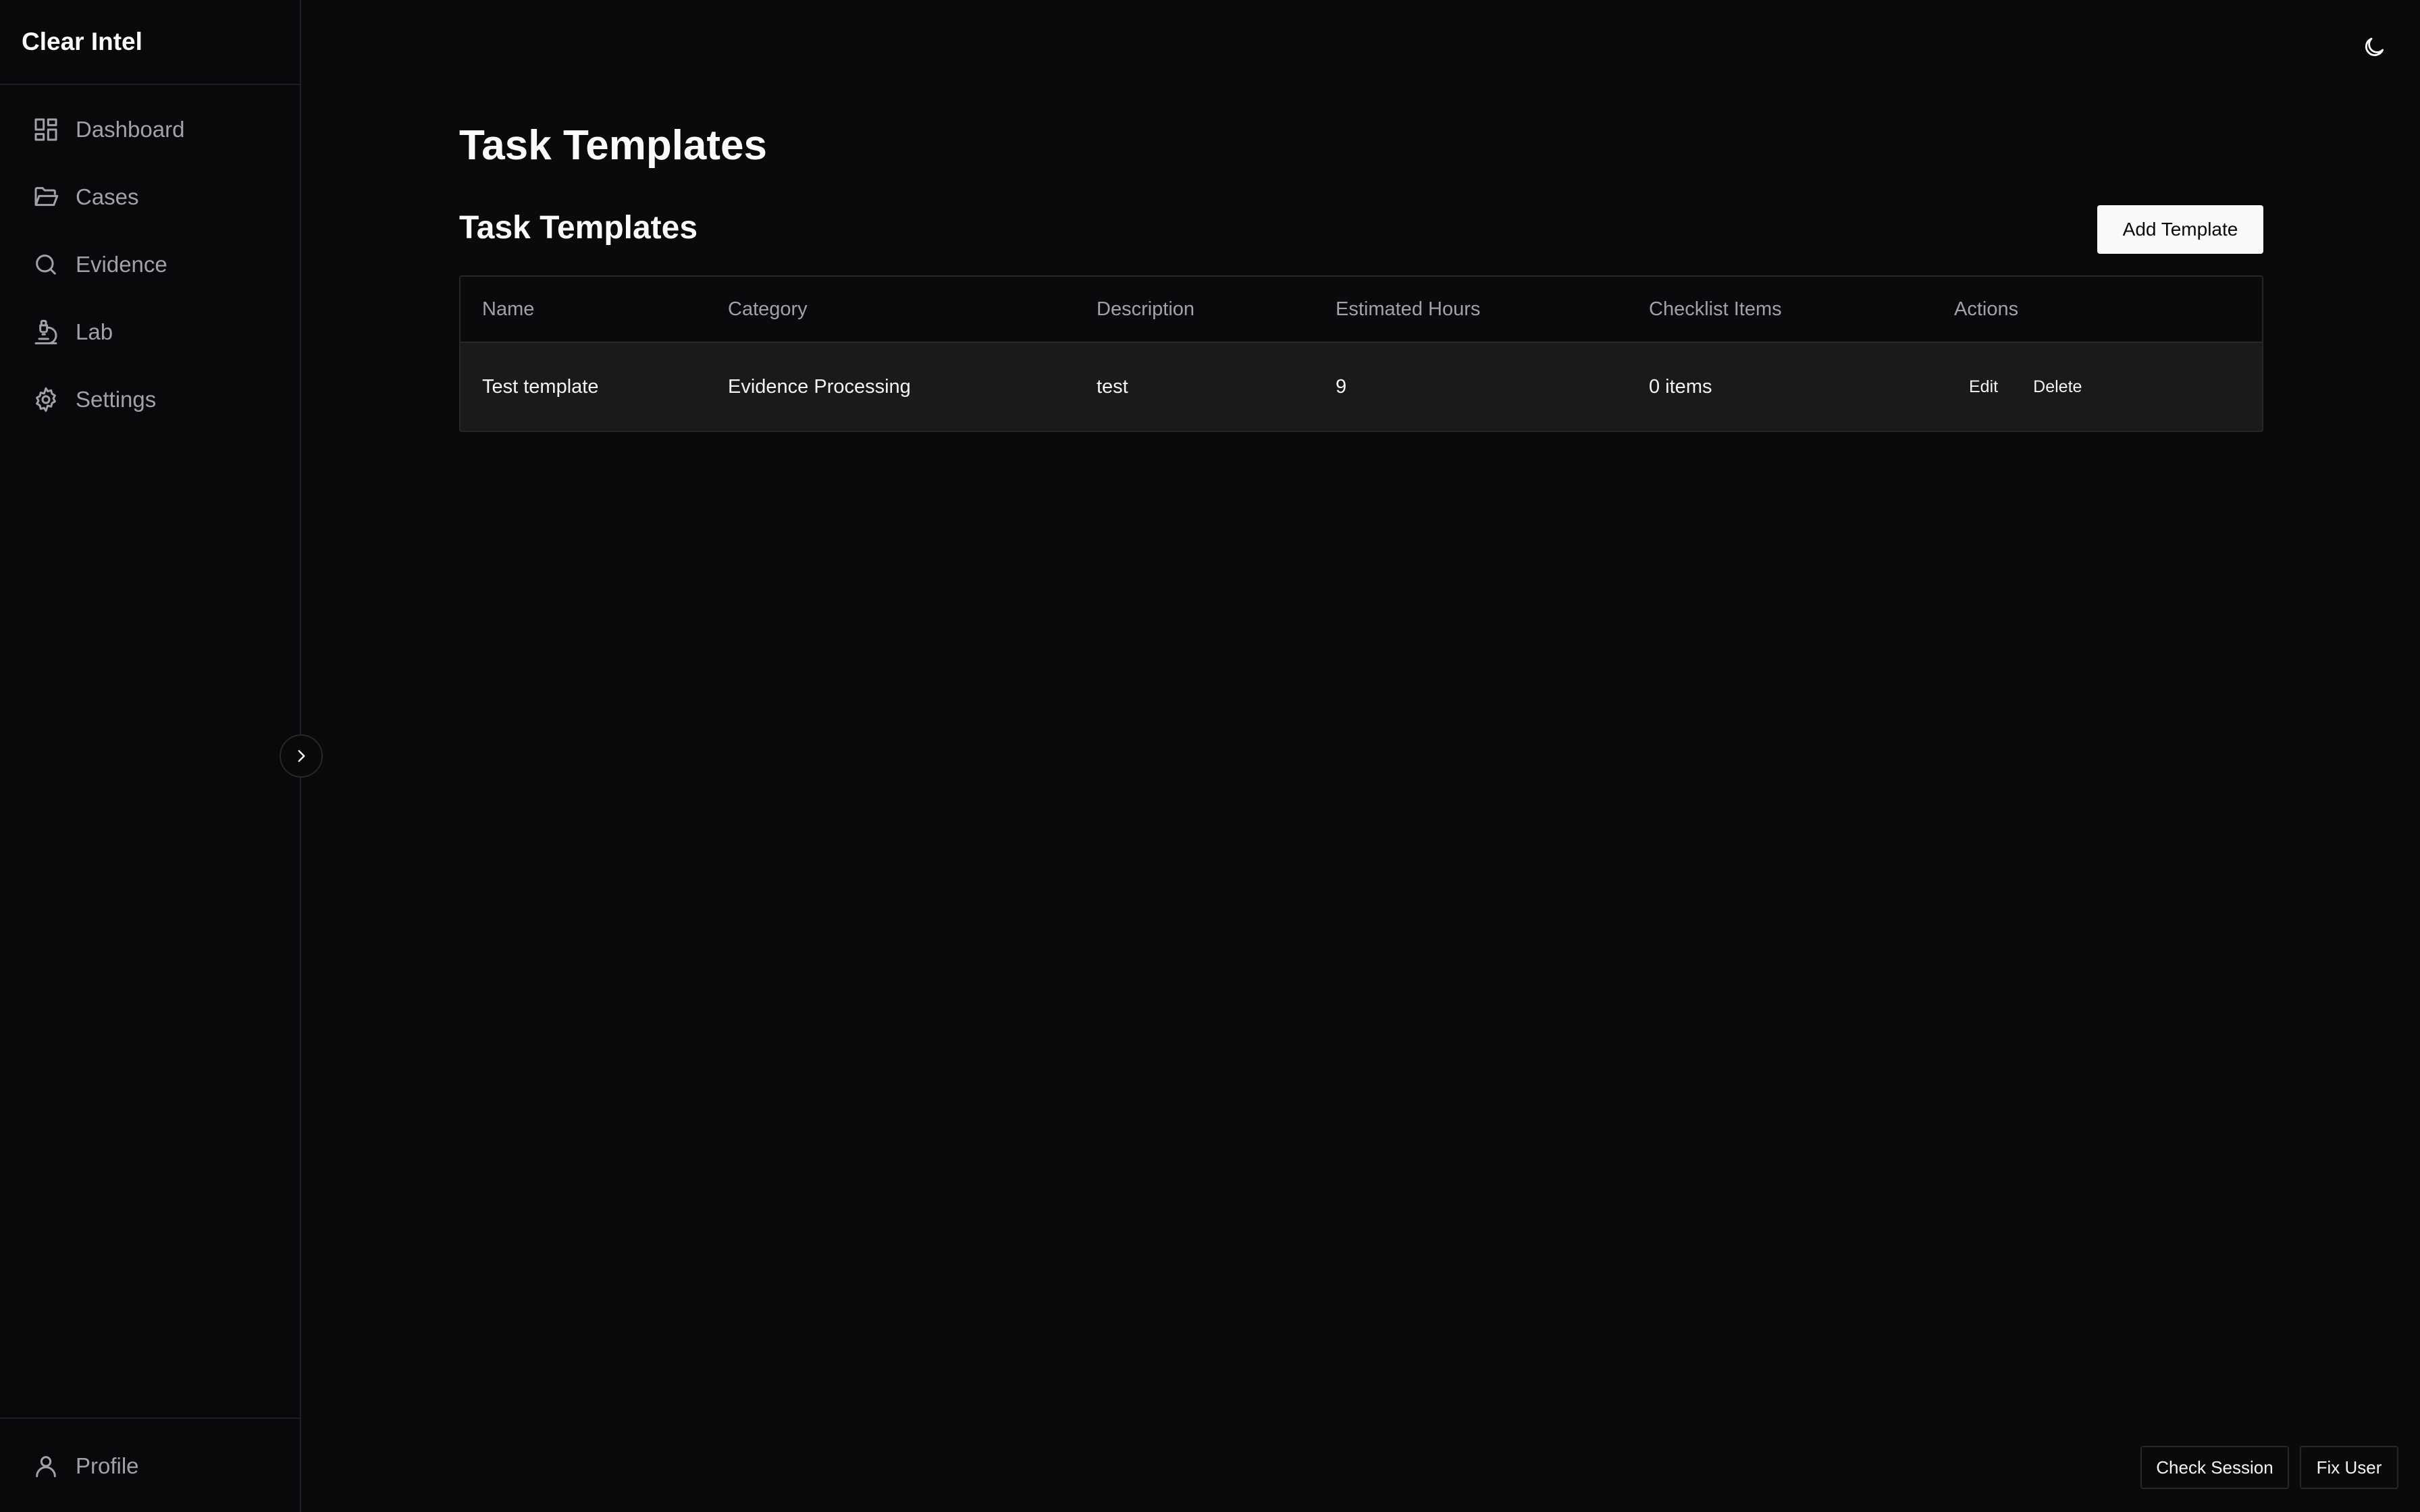 Image resolution: width=2420 pixels, height=1512 pixels. What do you see at coordinates (45, 264) in the screenshot?
I see `search-icon` at bounding box center [45, 264].